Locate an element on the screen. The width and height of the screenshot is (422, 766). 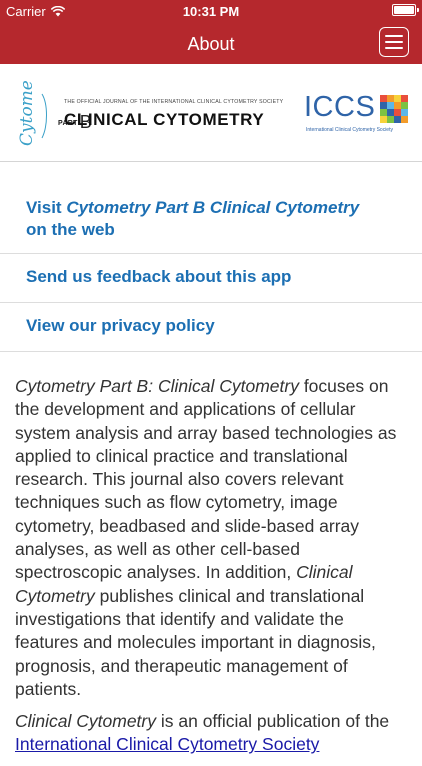
visit-prefix: Visit is located at coordinates (46, 207).